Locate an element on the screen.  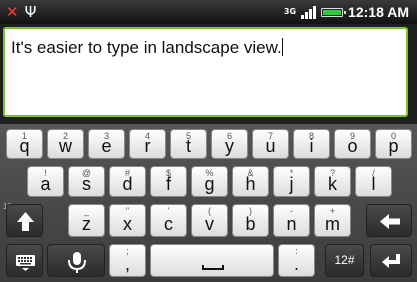
key-label: j is located at coordinates (291, 184).